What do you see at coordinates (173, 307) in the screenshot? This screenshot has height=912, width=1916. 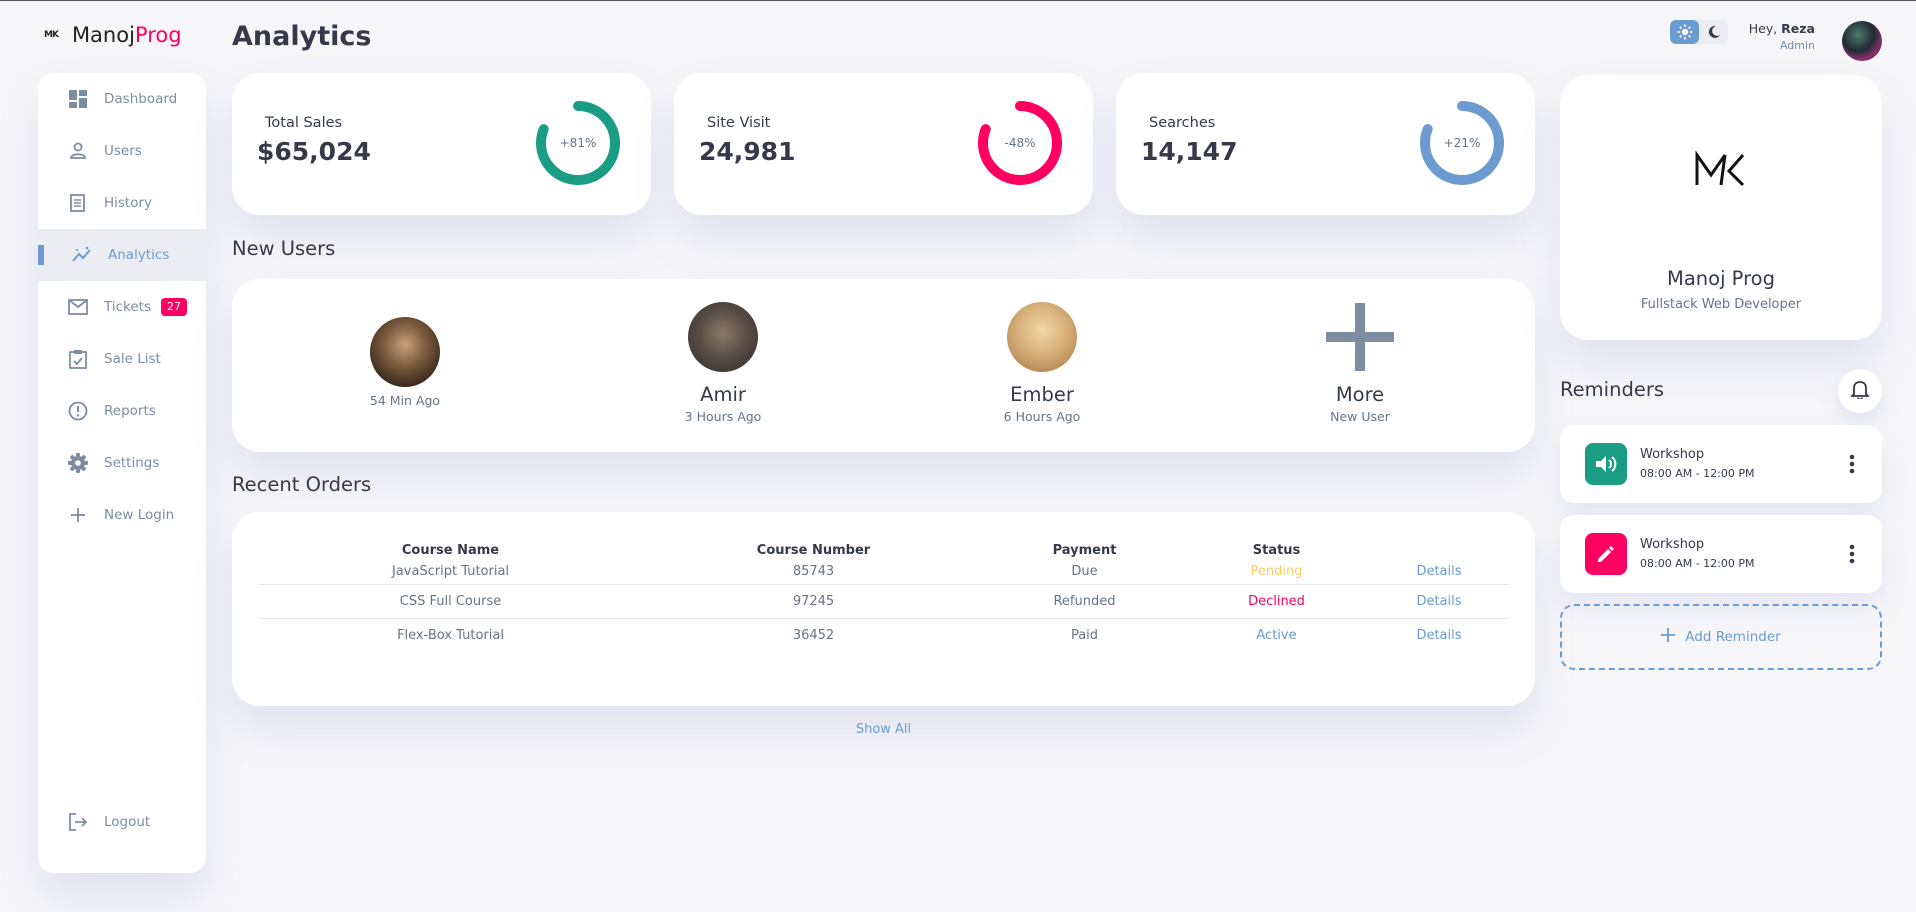 I see `tickets-count-badge: 27` at bounding box center [173, 307].